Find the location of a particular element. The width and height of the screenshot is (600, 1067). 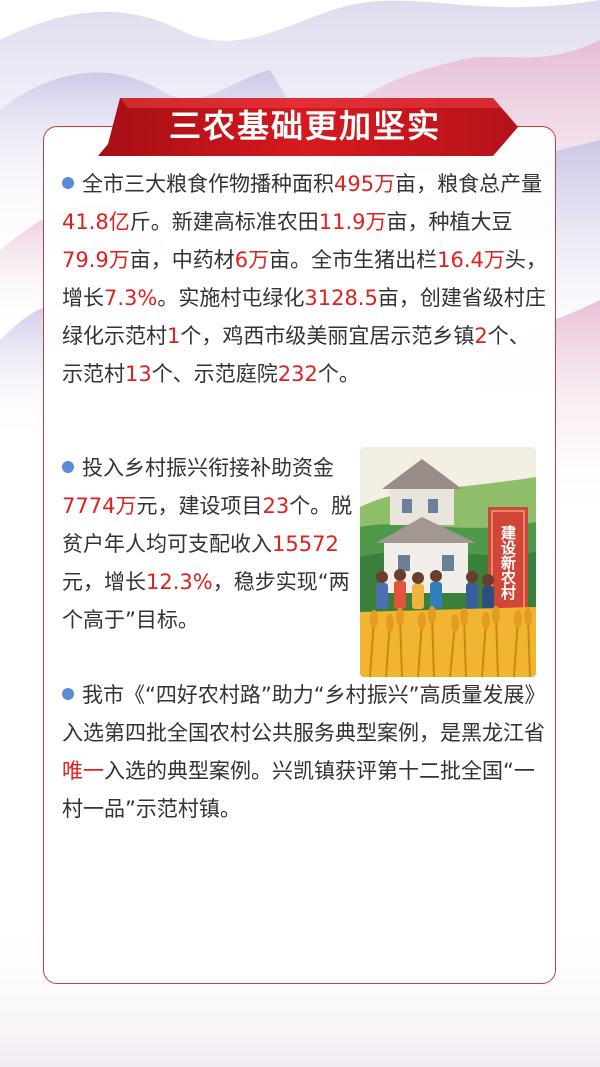

page-title: 三农基础更加坚实 is located at coordinates (304, 126).